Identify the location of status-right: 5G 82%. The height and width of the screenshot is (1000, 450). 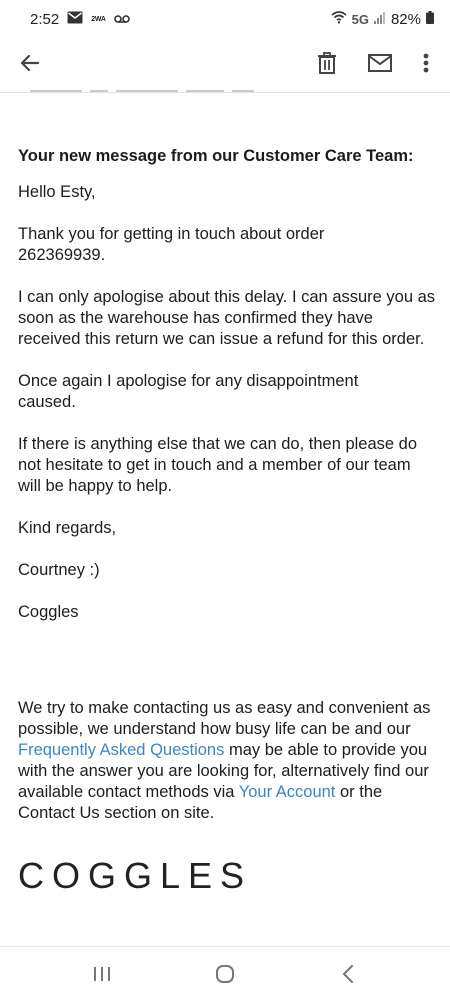
(382, 19).